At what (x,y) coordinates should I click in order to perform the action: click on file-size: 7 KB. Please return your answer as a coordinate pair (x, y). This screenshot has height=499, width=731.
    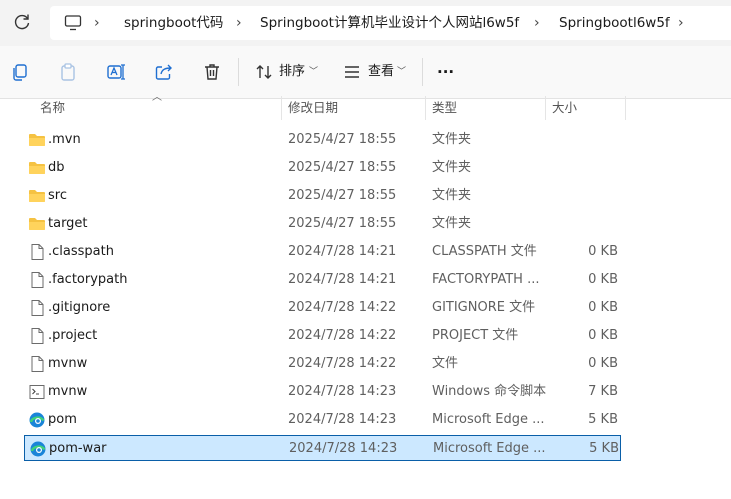
    Looking at the image, I should click on (603, 391).